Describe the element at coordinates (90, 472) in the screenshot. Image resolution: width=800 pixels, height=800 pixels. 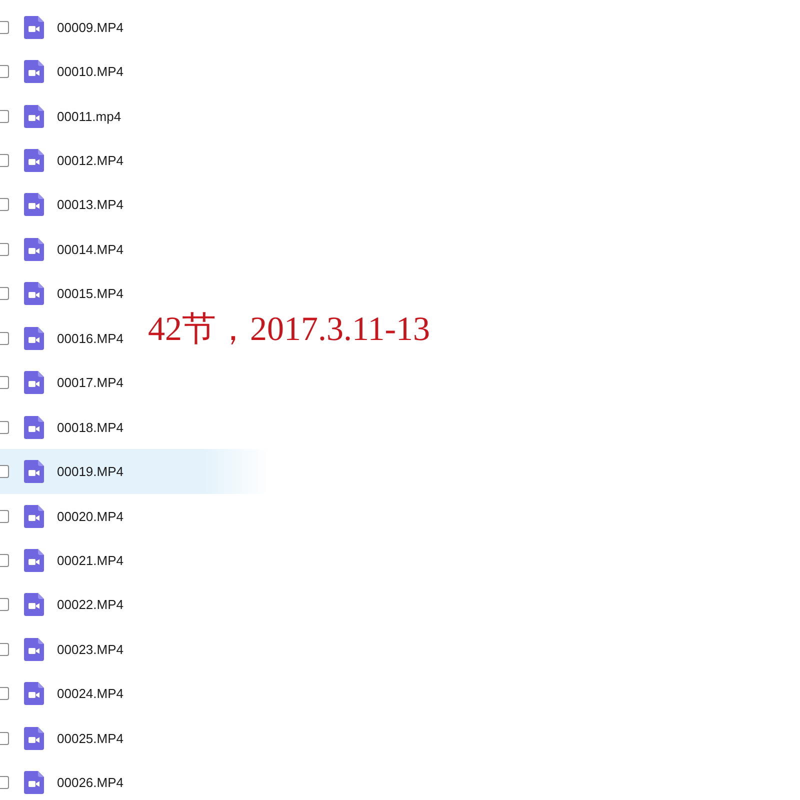
I see `file-name: 00019.MP4` at that location.